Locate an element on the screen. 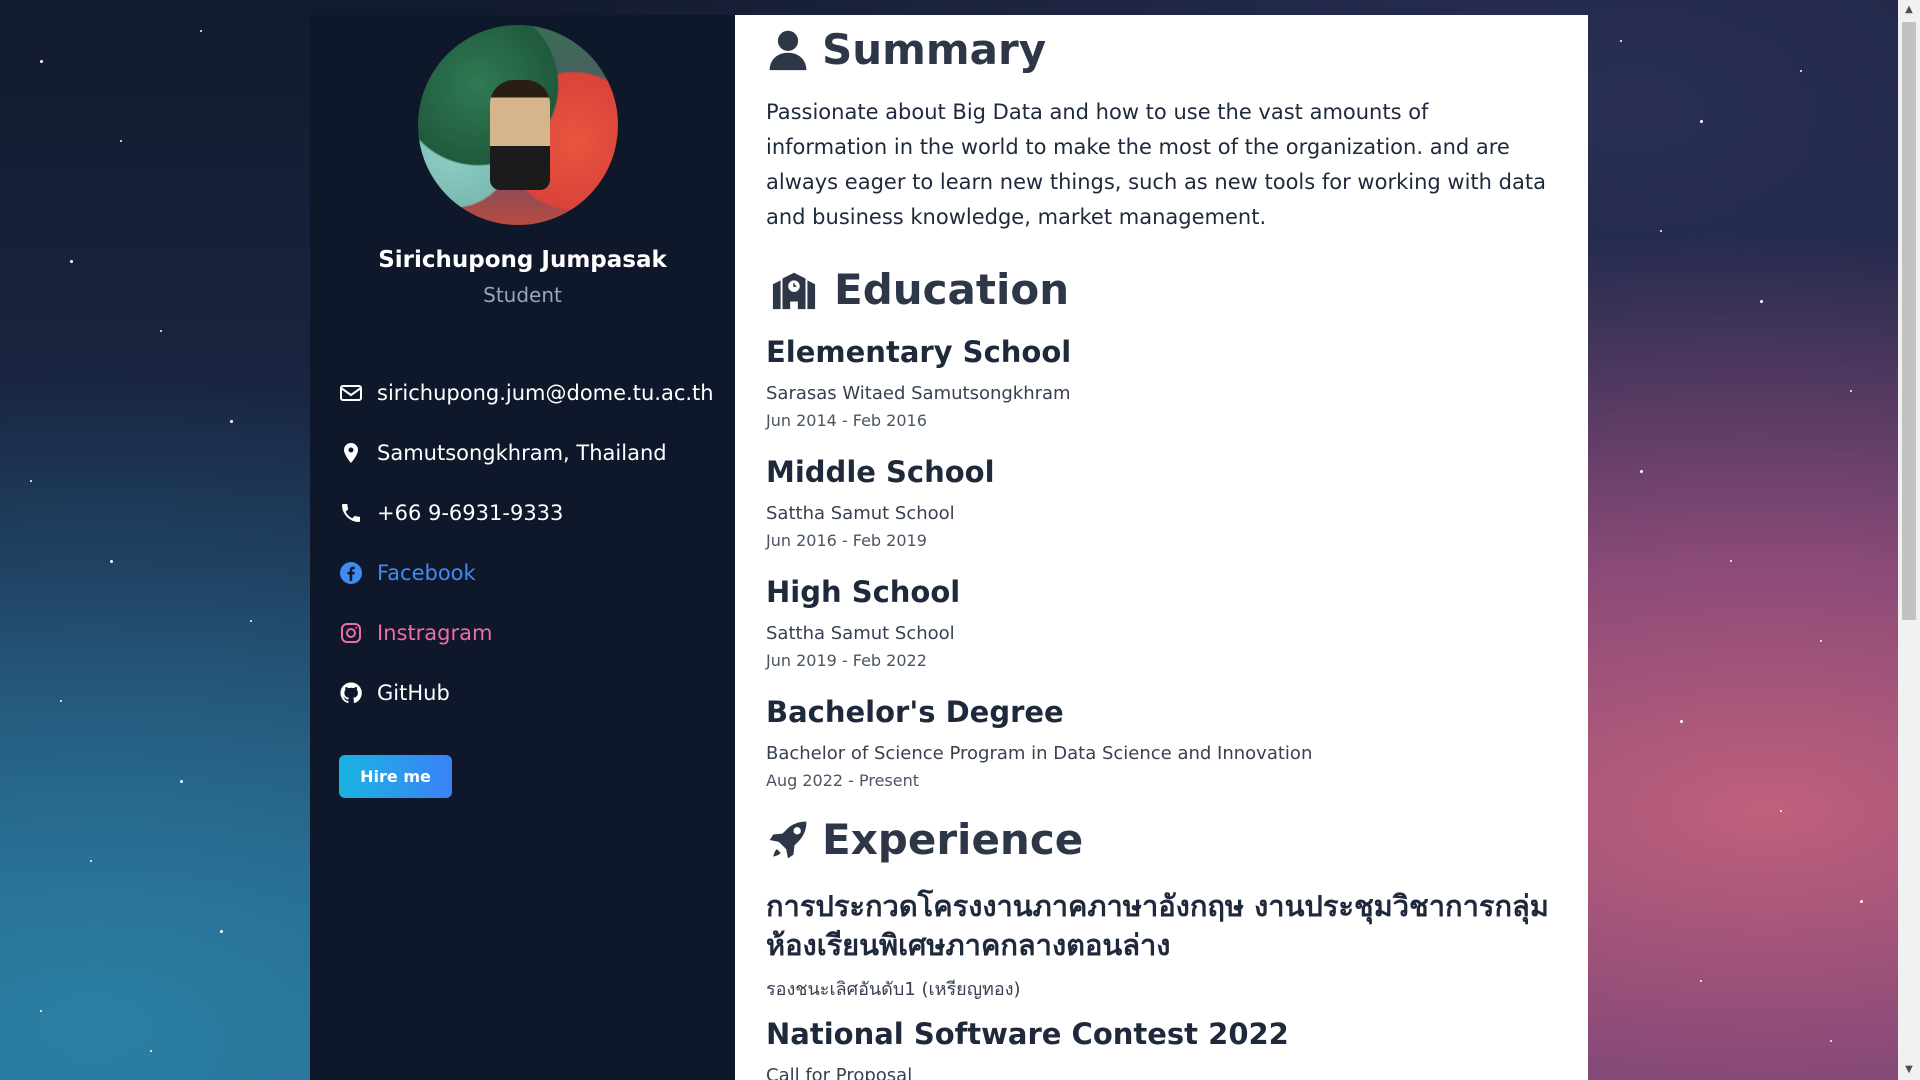 This screenshot has width=1920, height=1080. experience-item-title: National Software Contest 2022 is located at coordinates (1027, 1034).